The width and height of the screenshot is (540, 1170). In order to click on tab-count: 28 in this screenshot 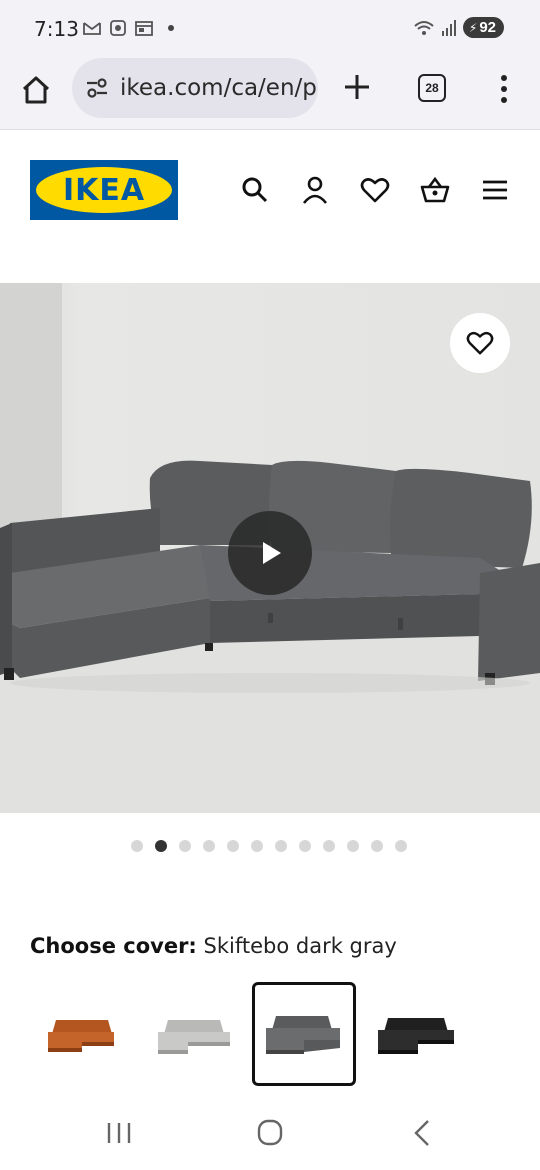, I will do `click(432, 88)`.